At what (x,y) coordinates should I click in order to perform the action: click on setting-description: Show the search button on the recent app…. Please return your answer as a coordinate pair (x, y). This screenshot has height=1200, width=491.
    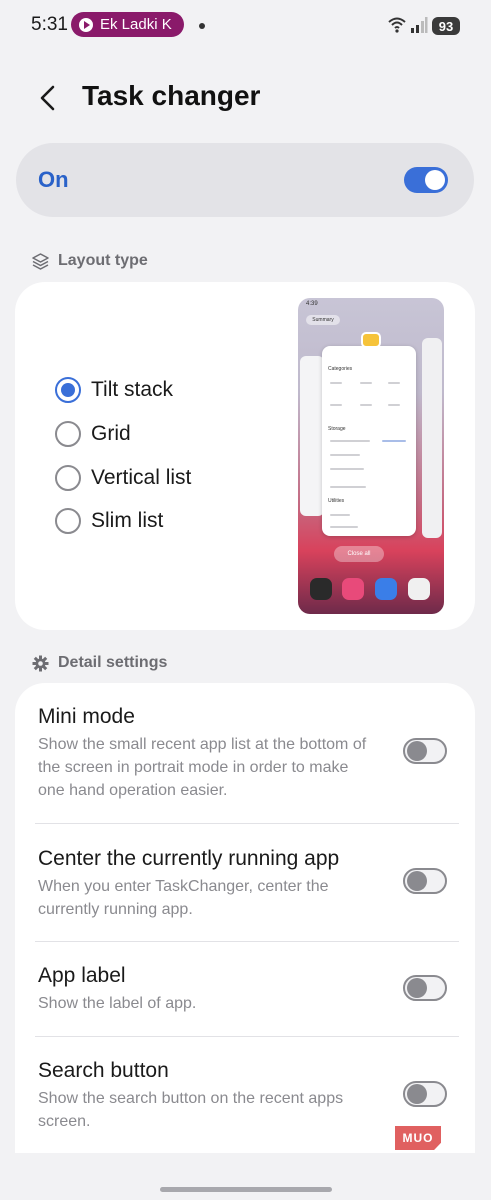
    Looking at the image, I should click on (191, 1110).